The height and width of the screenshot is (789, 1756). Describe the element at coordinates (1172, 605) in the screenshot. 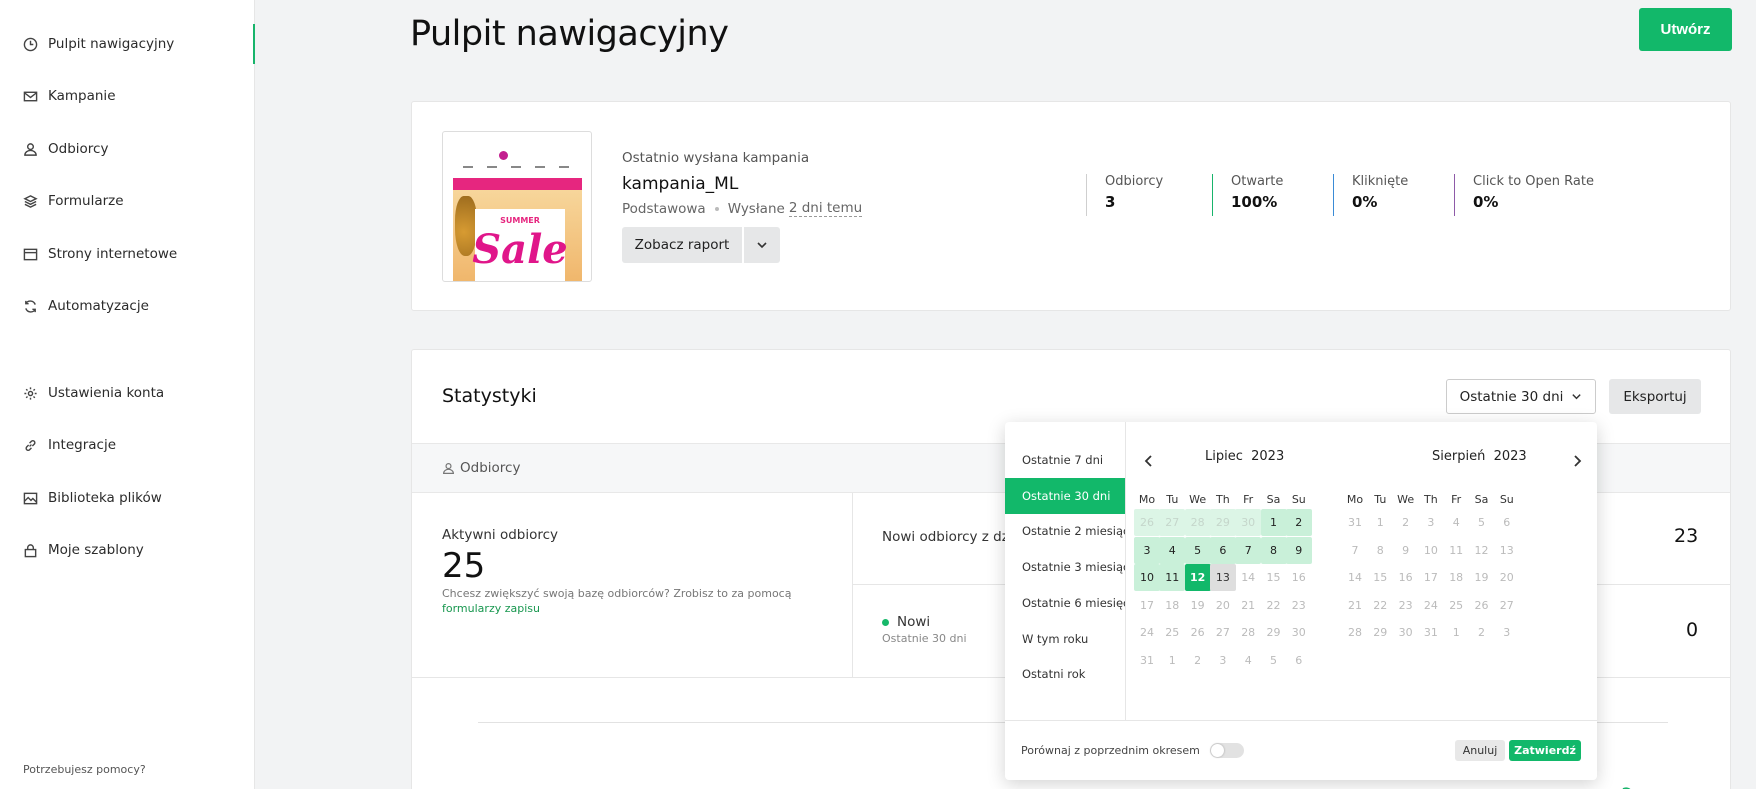

I see `calendar-day: 18` at that location.